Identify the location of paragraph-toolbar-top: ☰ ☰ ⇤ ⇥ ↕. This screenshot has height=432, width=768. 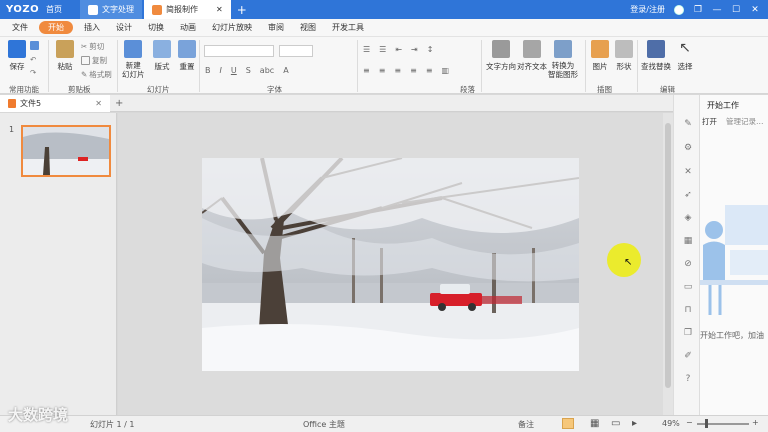
(398, 49).